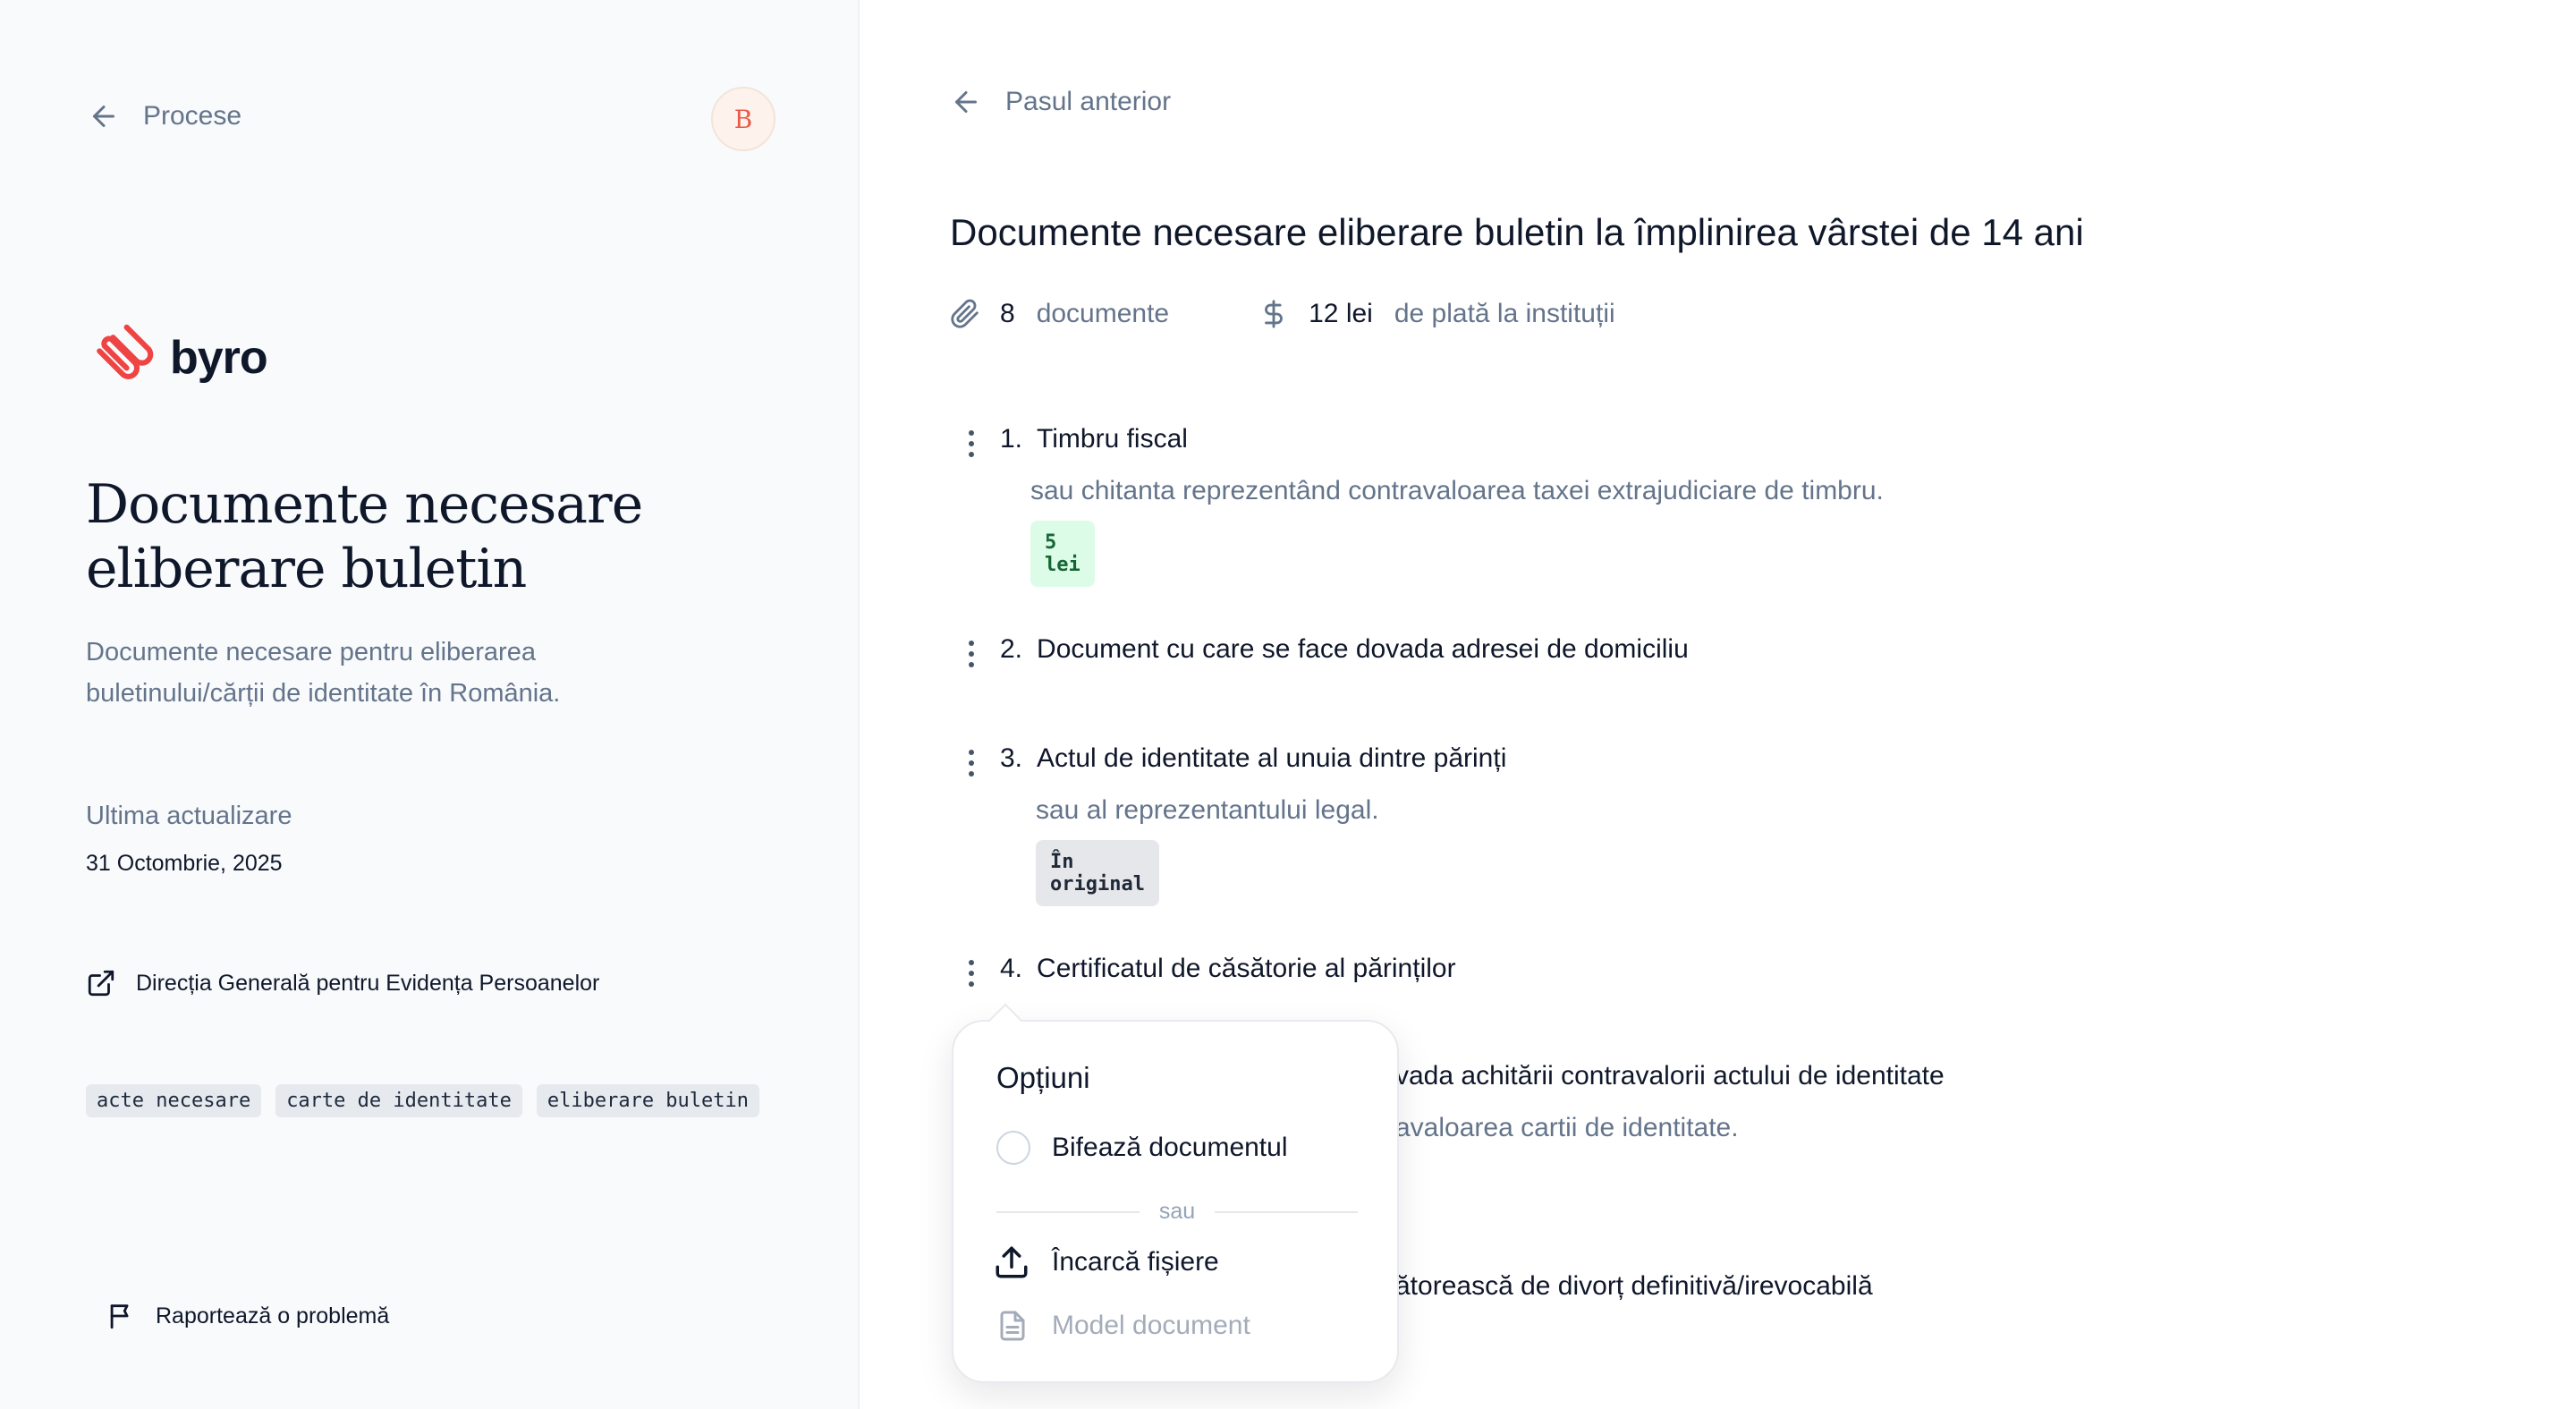 The image size is (2576, 1409). What do you see at coordinates (1112, 439) in the screenshot?
I see `document-title-text: Timbru fiscal` at bounding box center [1112, 439].